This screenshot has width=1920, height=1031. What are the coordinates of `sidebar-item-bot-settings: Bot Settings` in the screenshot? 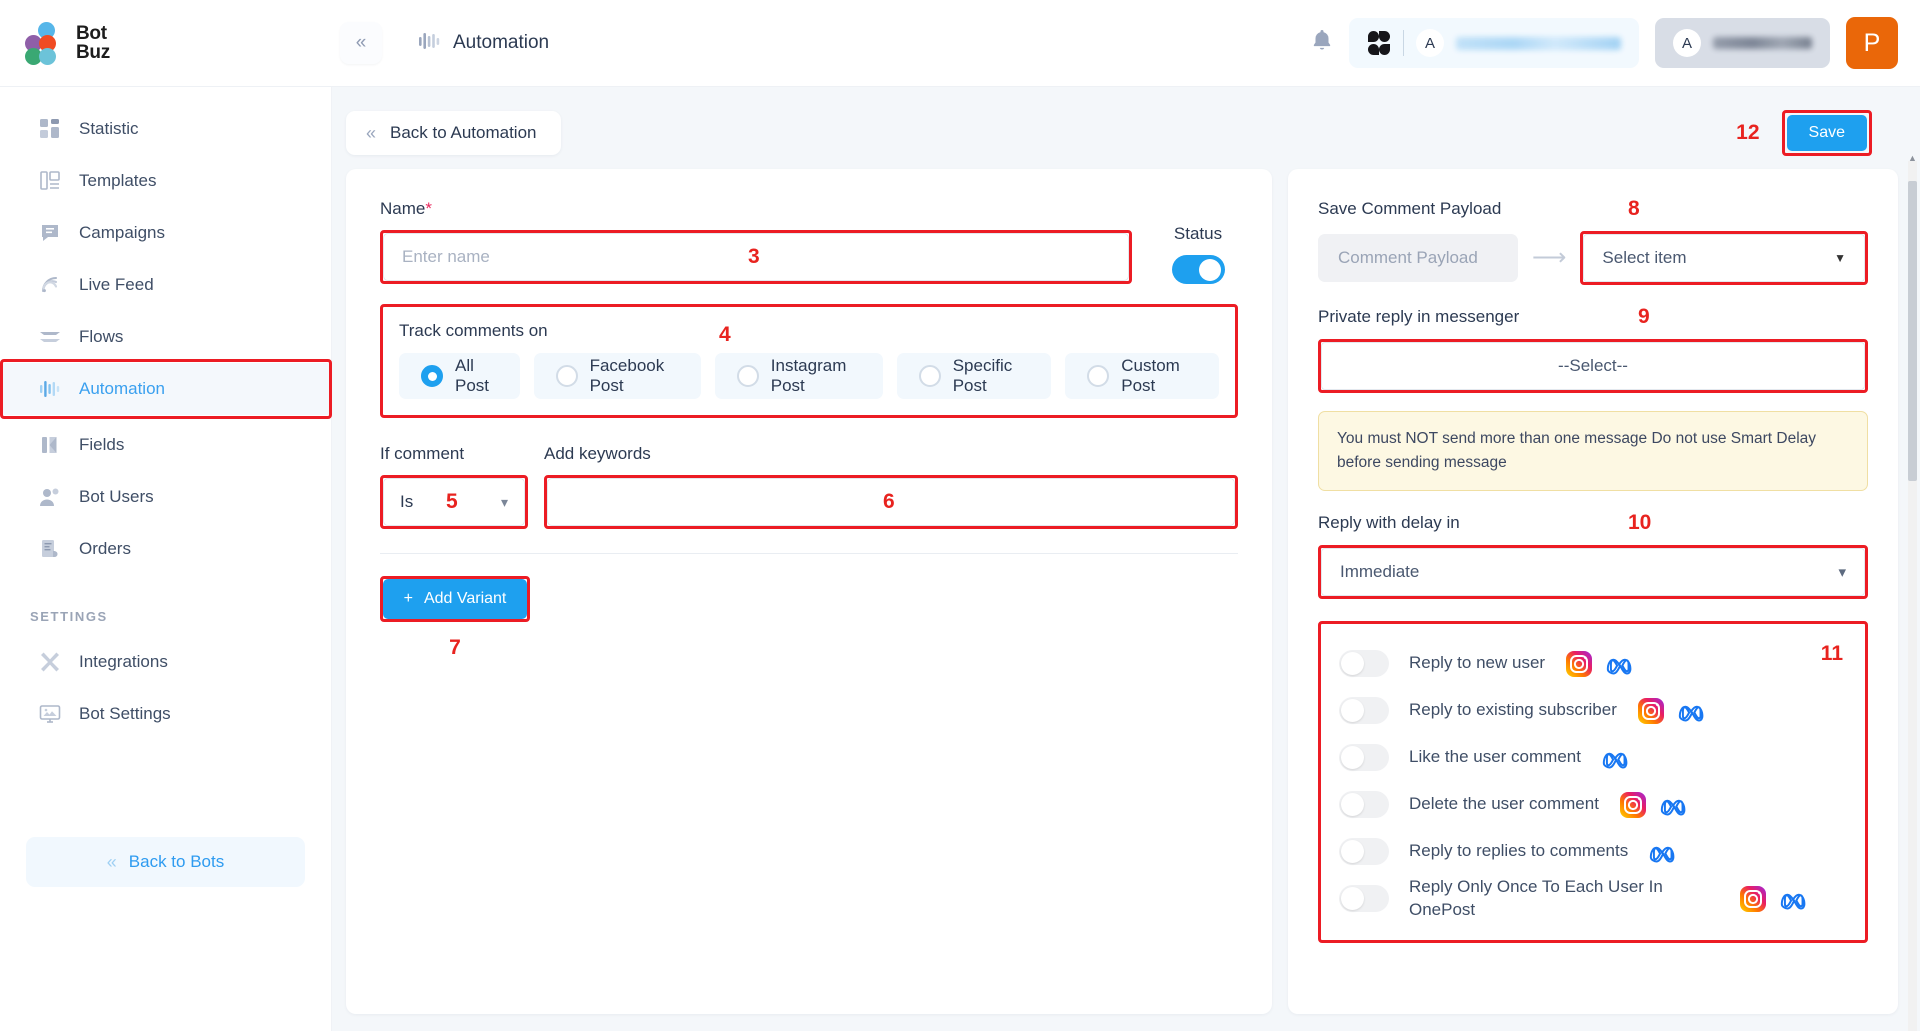 It's located at (165, 714).